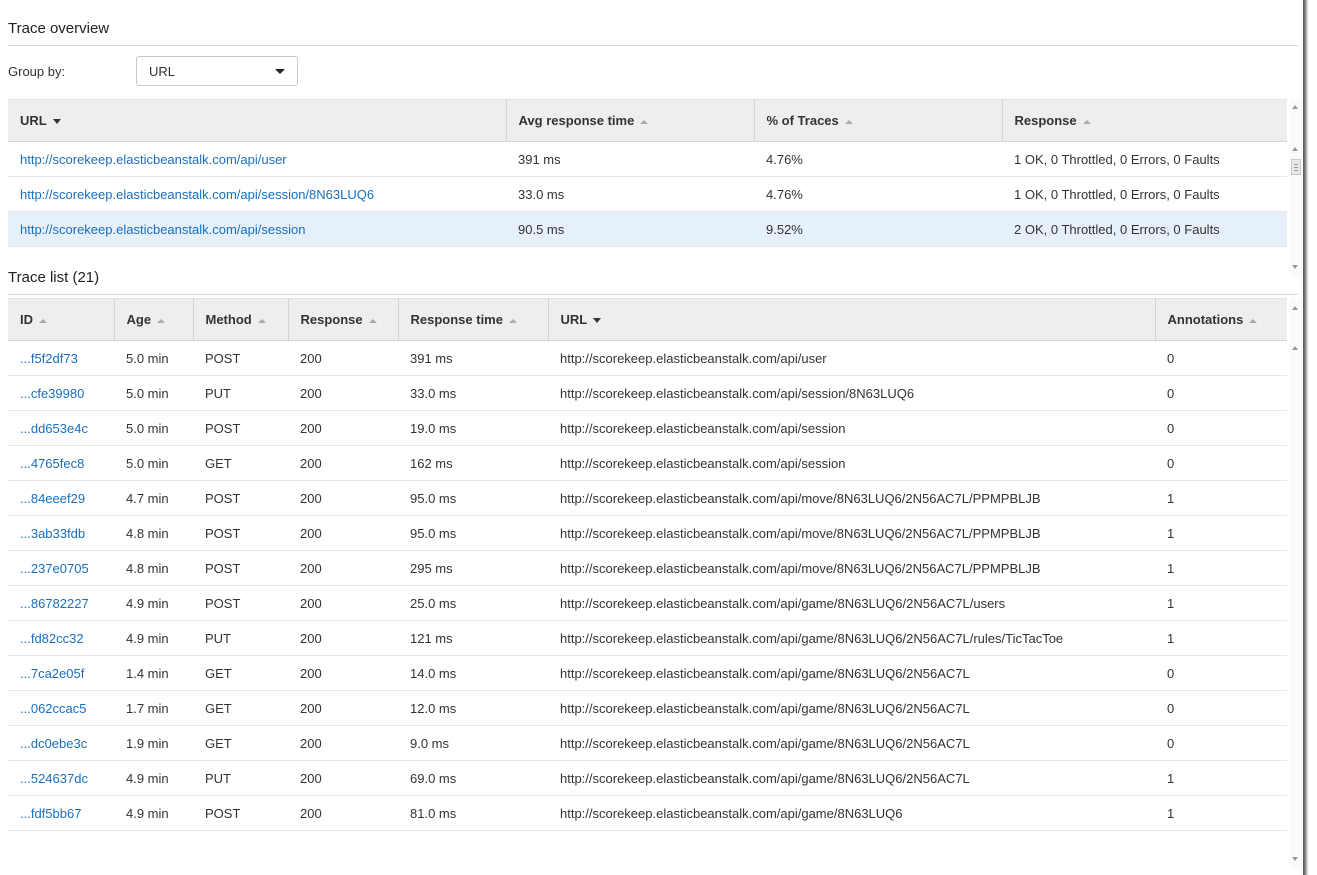 This screenshot has height=875, width=1317. I want to click on trace-list-scrollbar, so click(1296, 583).